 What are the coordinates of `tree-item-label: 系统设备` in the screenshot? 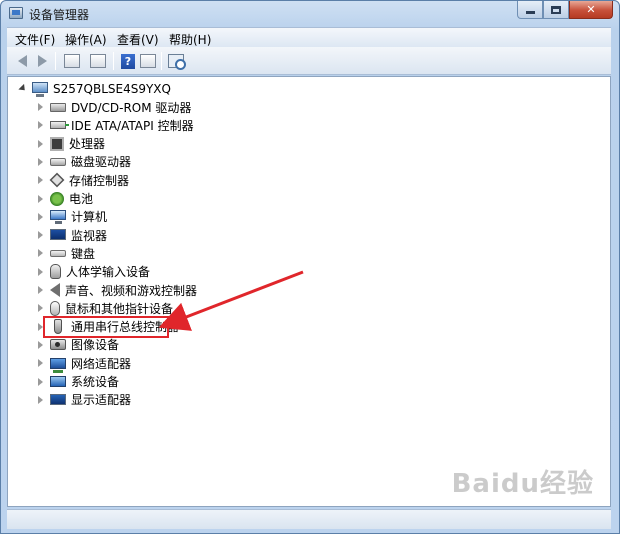 It's located at (95, 382).